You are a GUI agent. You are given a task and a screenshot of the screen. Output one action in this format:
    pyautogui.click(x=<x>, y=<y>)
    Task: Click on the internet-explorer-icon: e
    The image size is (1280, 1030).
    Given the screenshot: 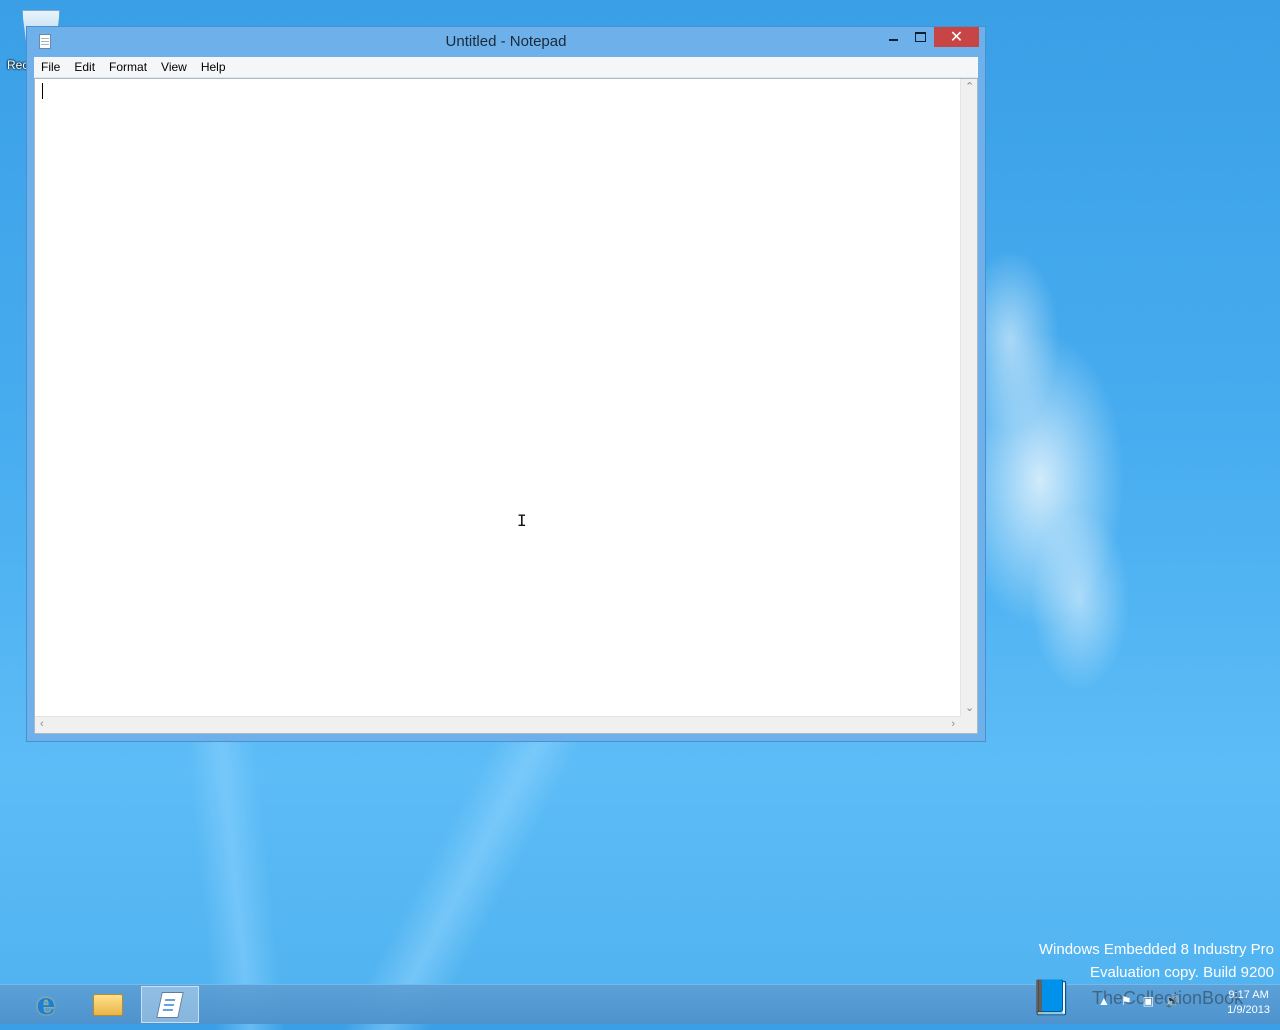 What is the action you would take?
    pyautogui.click(x=46, y=1004)
    